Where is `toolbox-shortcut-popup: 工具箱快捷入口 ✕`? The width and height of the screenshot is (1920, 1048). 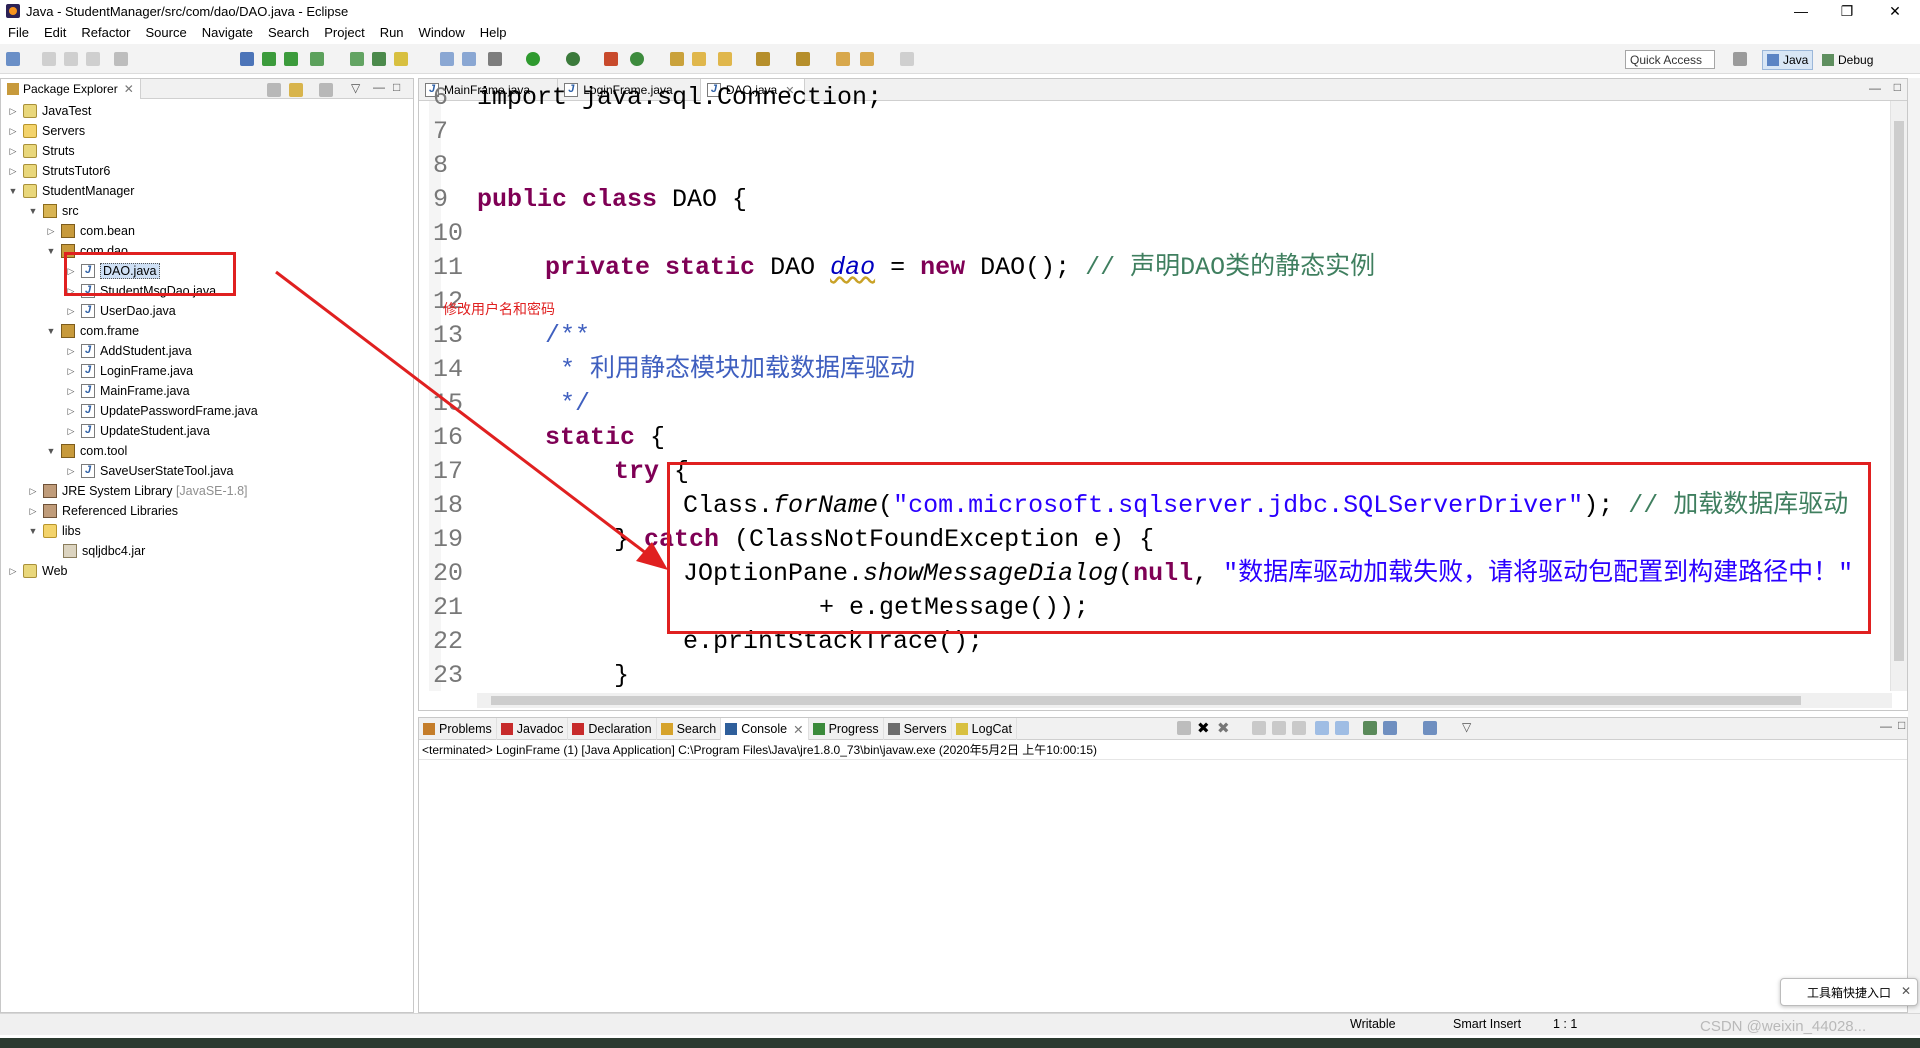
toolbox-shortcut-popup: 工具箱快捷入口 ✕ is located at coordinates (1849, 992).